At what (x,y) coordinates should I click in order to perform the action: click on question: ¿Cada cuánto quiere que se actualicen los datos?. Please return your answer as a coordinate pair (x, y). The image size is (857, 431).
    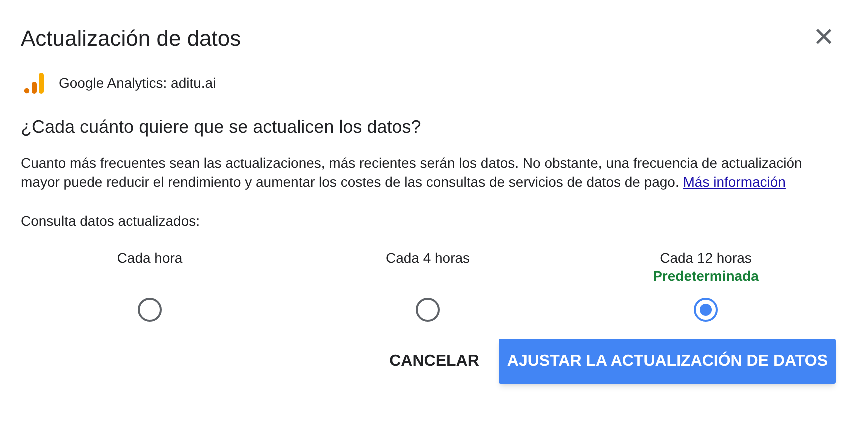
    Looking at the image, I should click on (221, 127).